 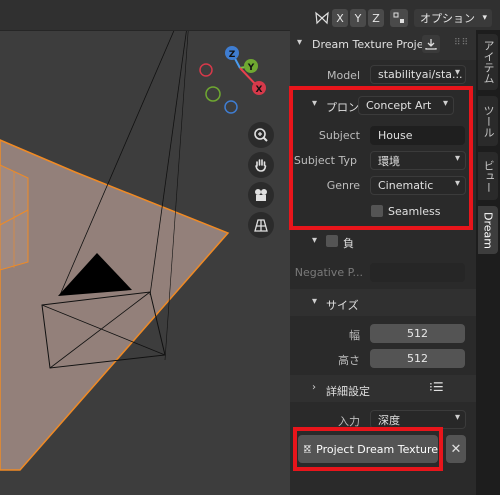 What do you see at coordinates (145, 15) in the screenshot?
I see `viewport-header` at bounding box center [145, 15].